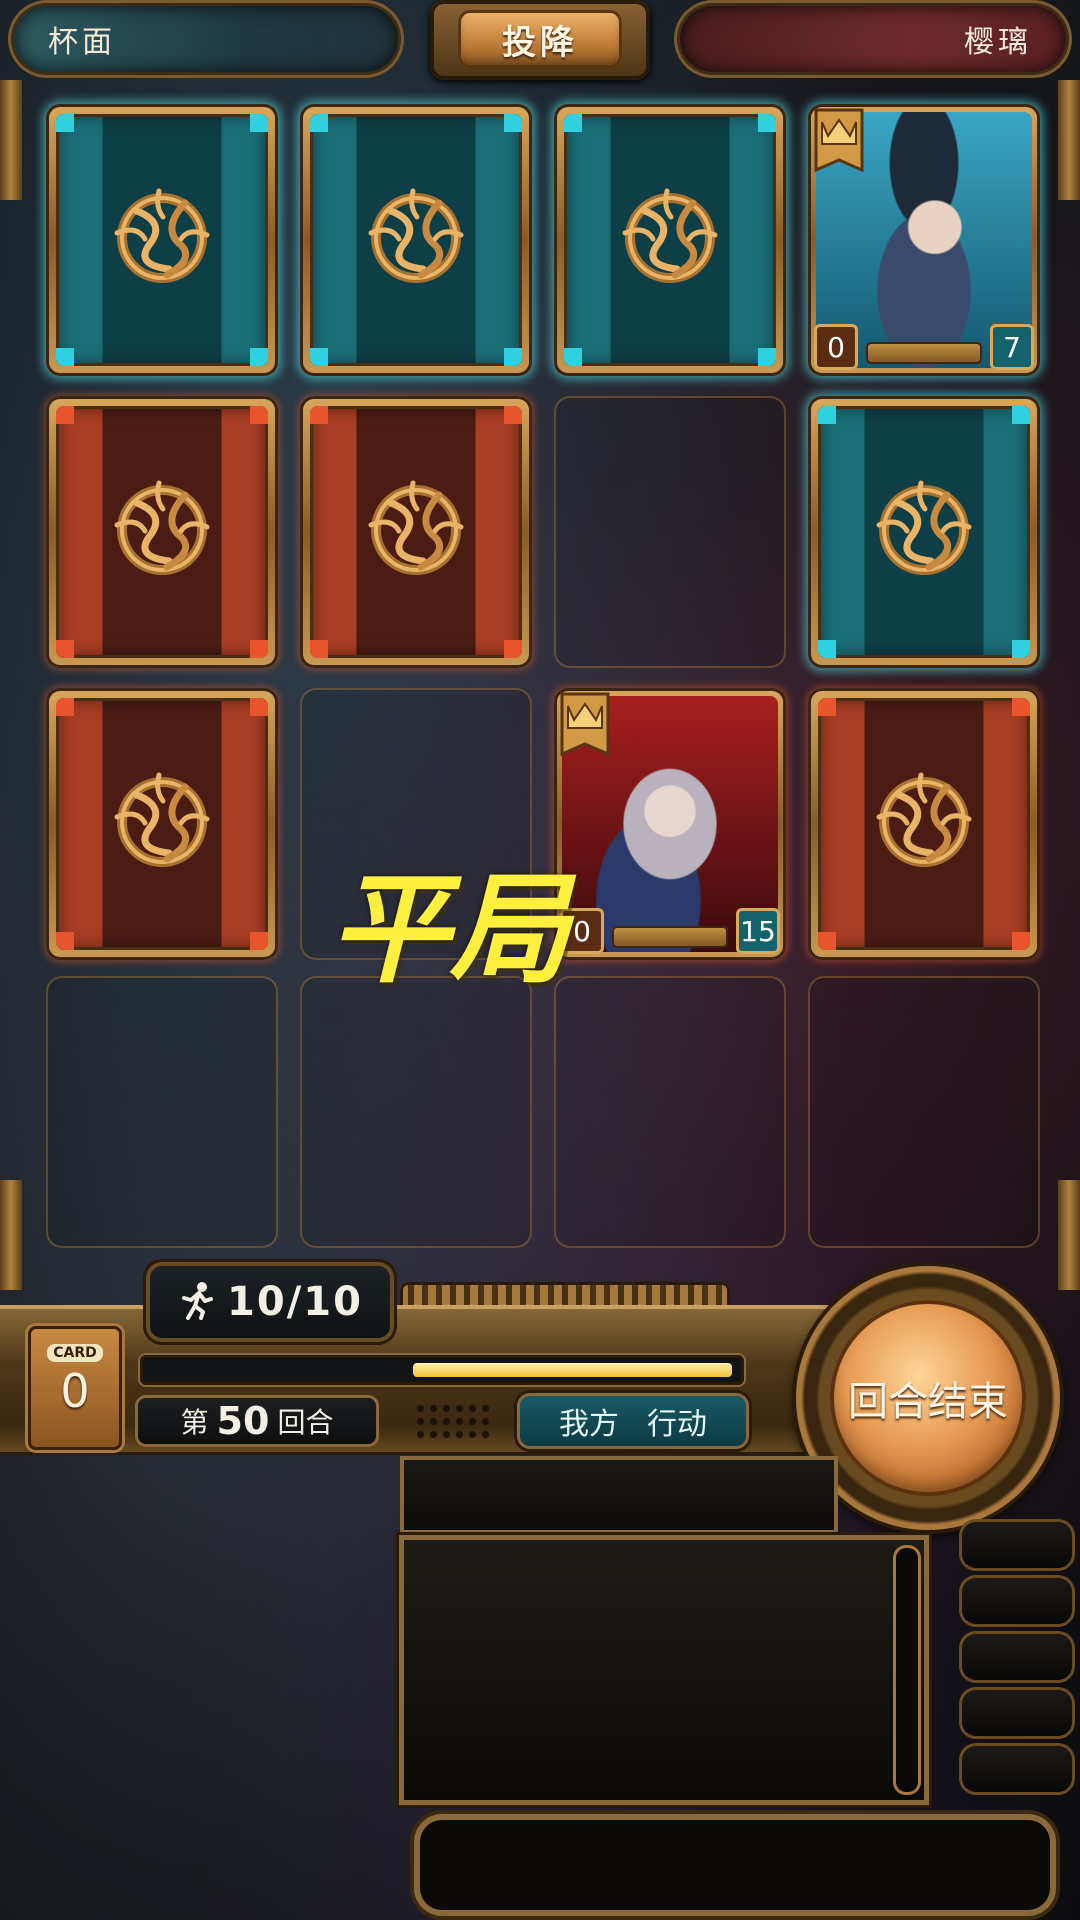  I want to click on surrender-button: 投降, so click(540, 39).